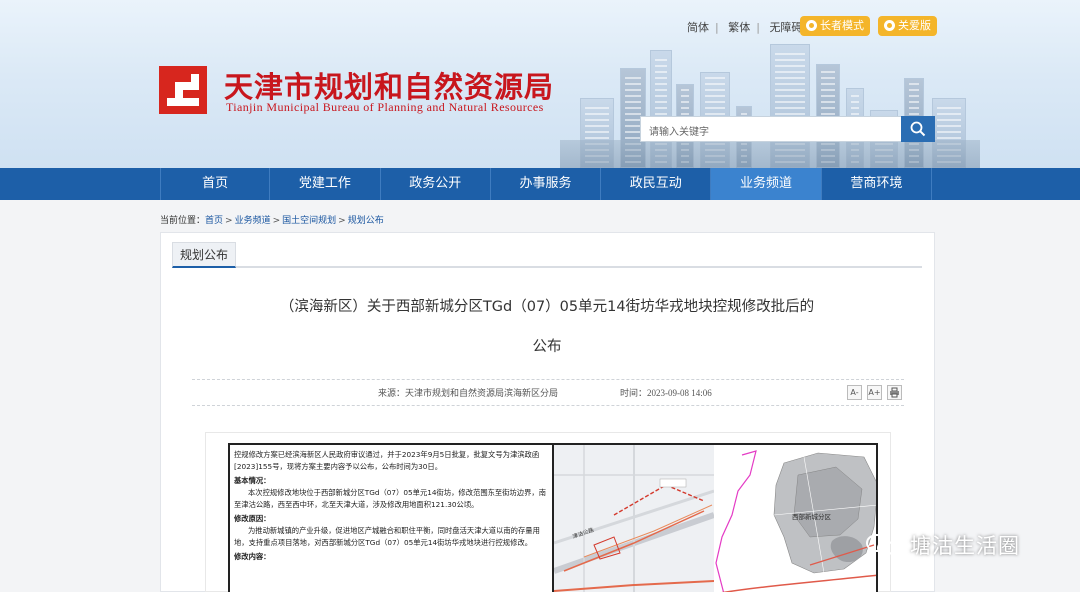  What do you see at coordinates (215, 184) in the screenshot?
I see `nav-item-home: 首页` at bounding box center [215, 184].